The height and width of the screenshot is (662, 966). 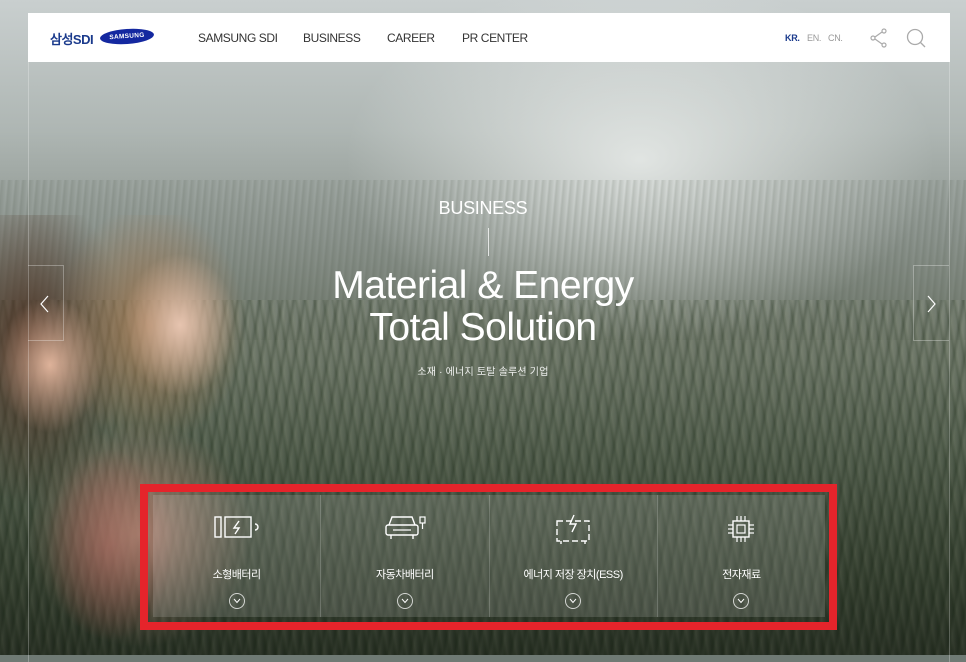 I want to click on samsung-sdi-logo: 삼성SDI, so click(x=72, y=38).